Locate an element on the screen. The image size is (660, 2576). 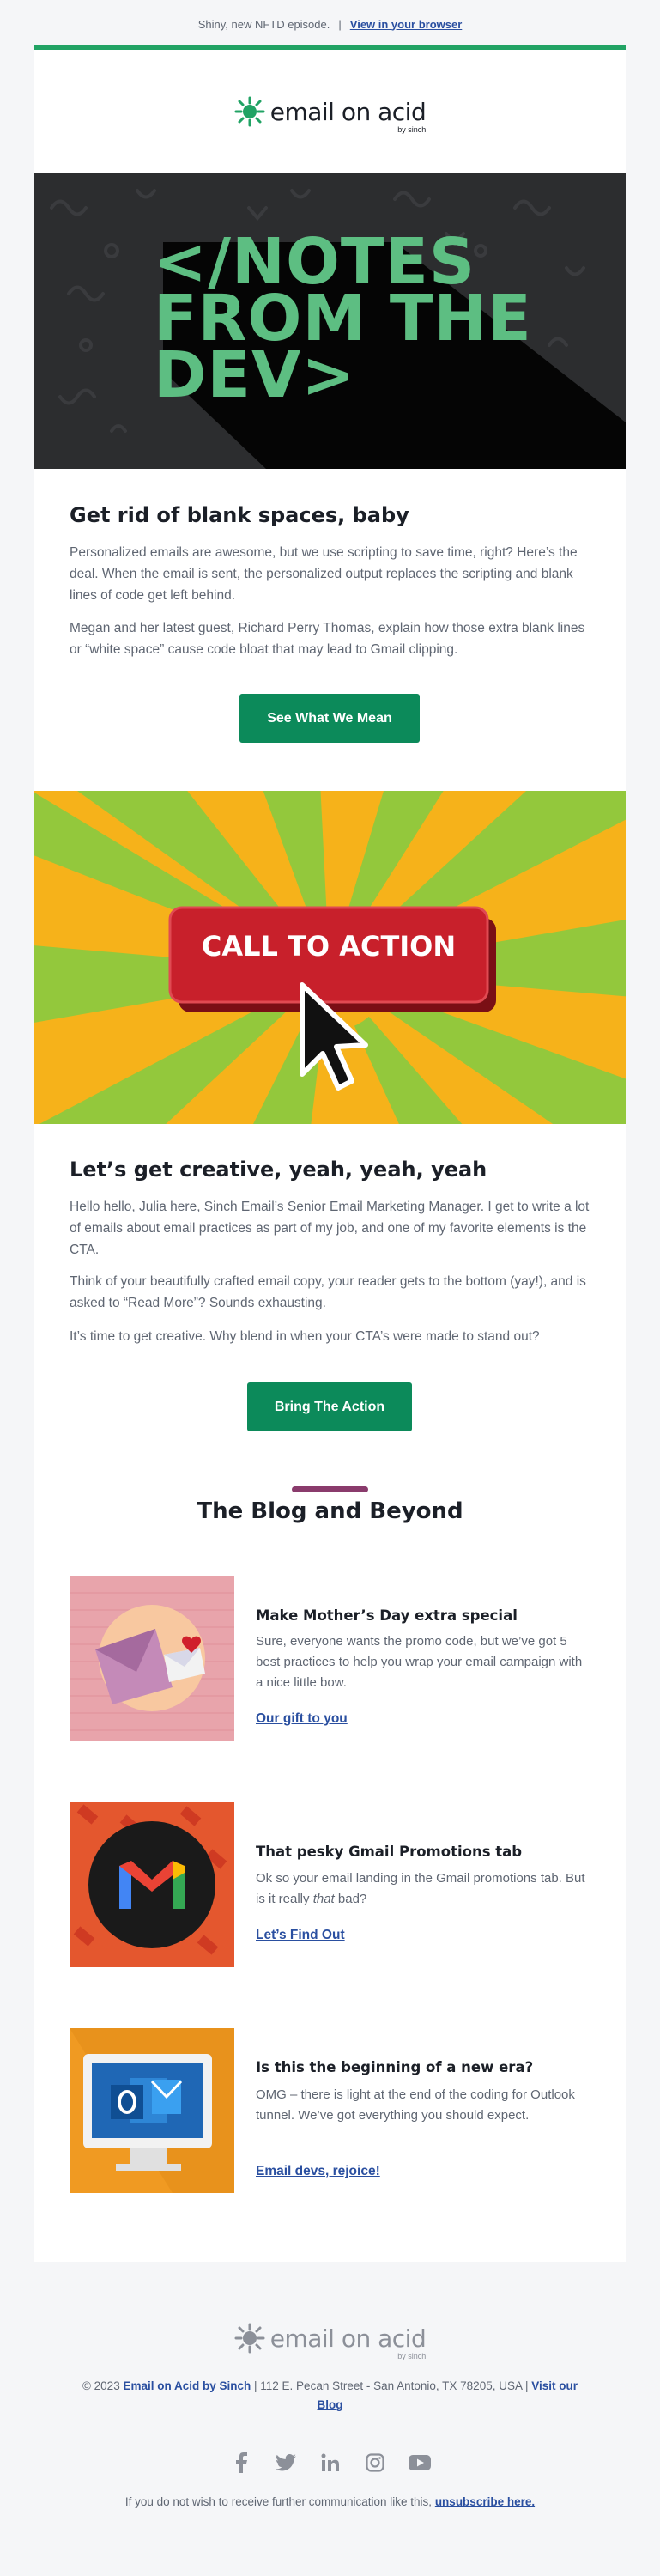
envelope-heart-icon is located at coordinates (152, 1661).